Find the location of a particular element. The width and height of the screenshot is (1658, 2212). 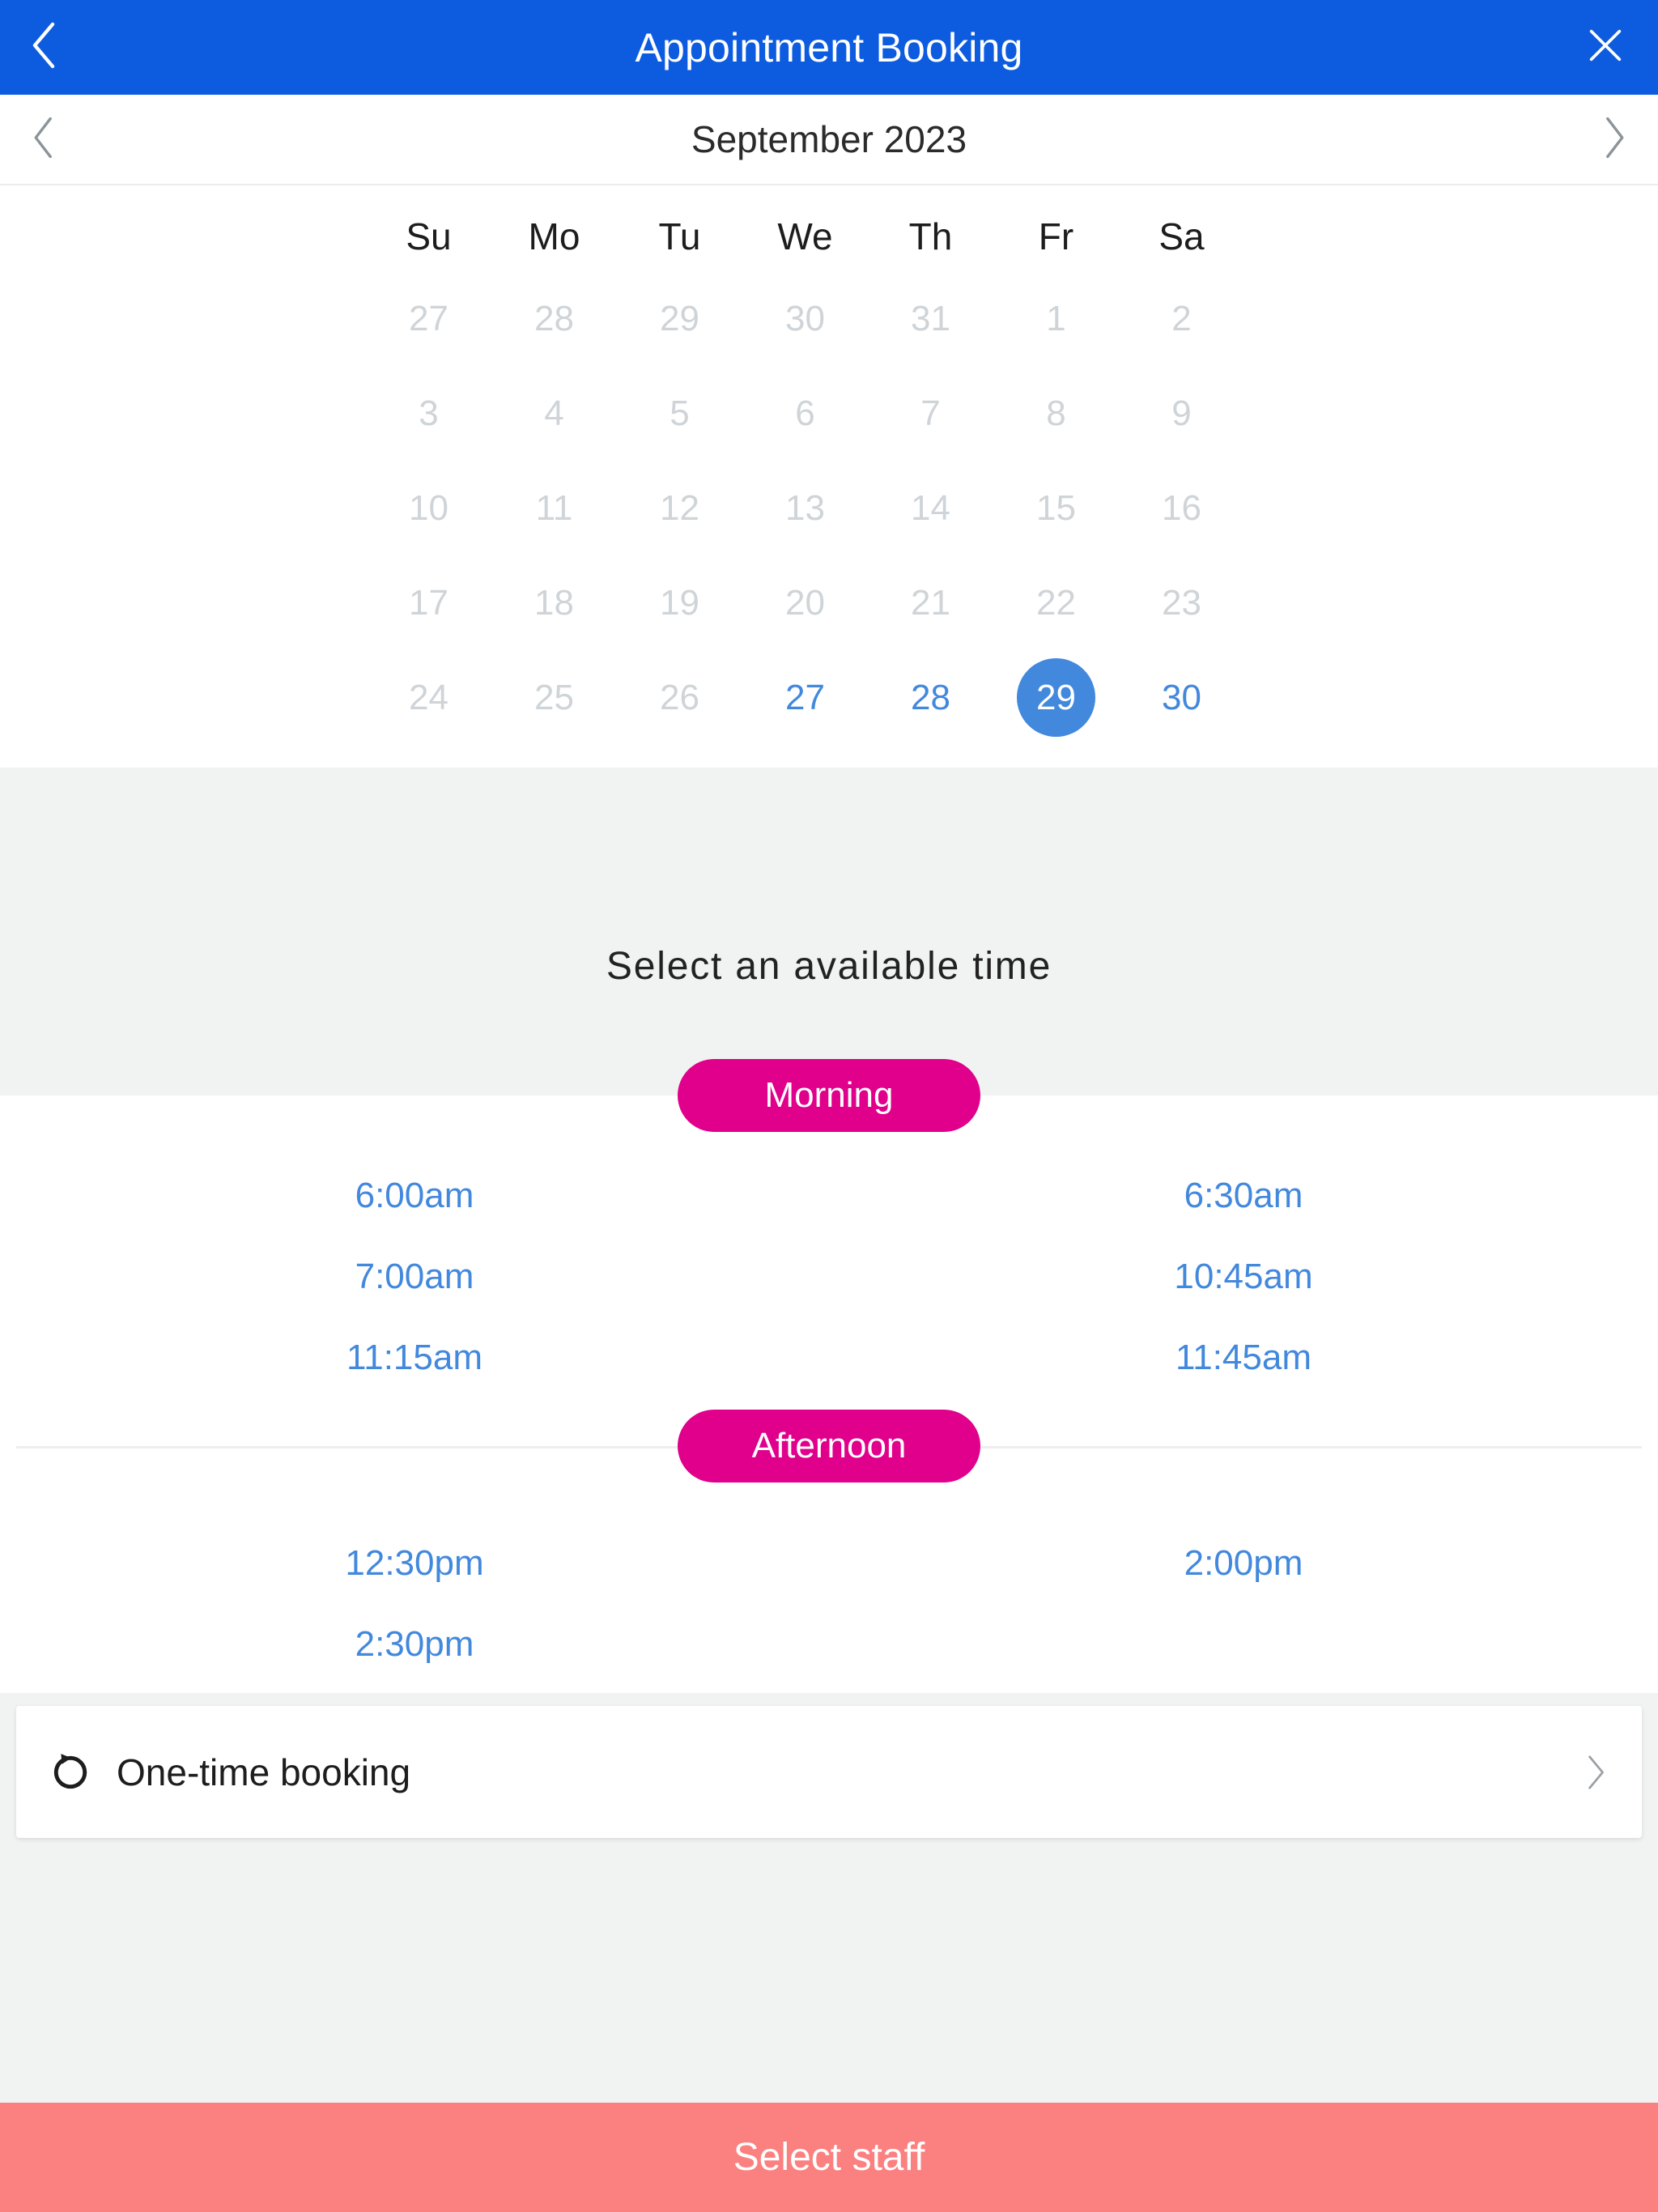

calendar-cell: 15 is located at coordinates (1056, 508).